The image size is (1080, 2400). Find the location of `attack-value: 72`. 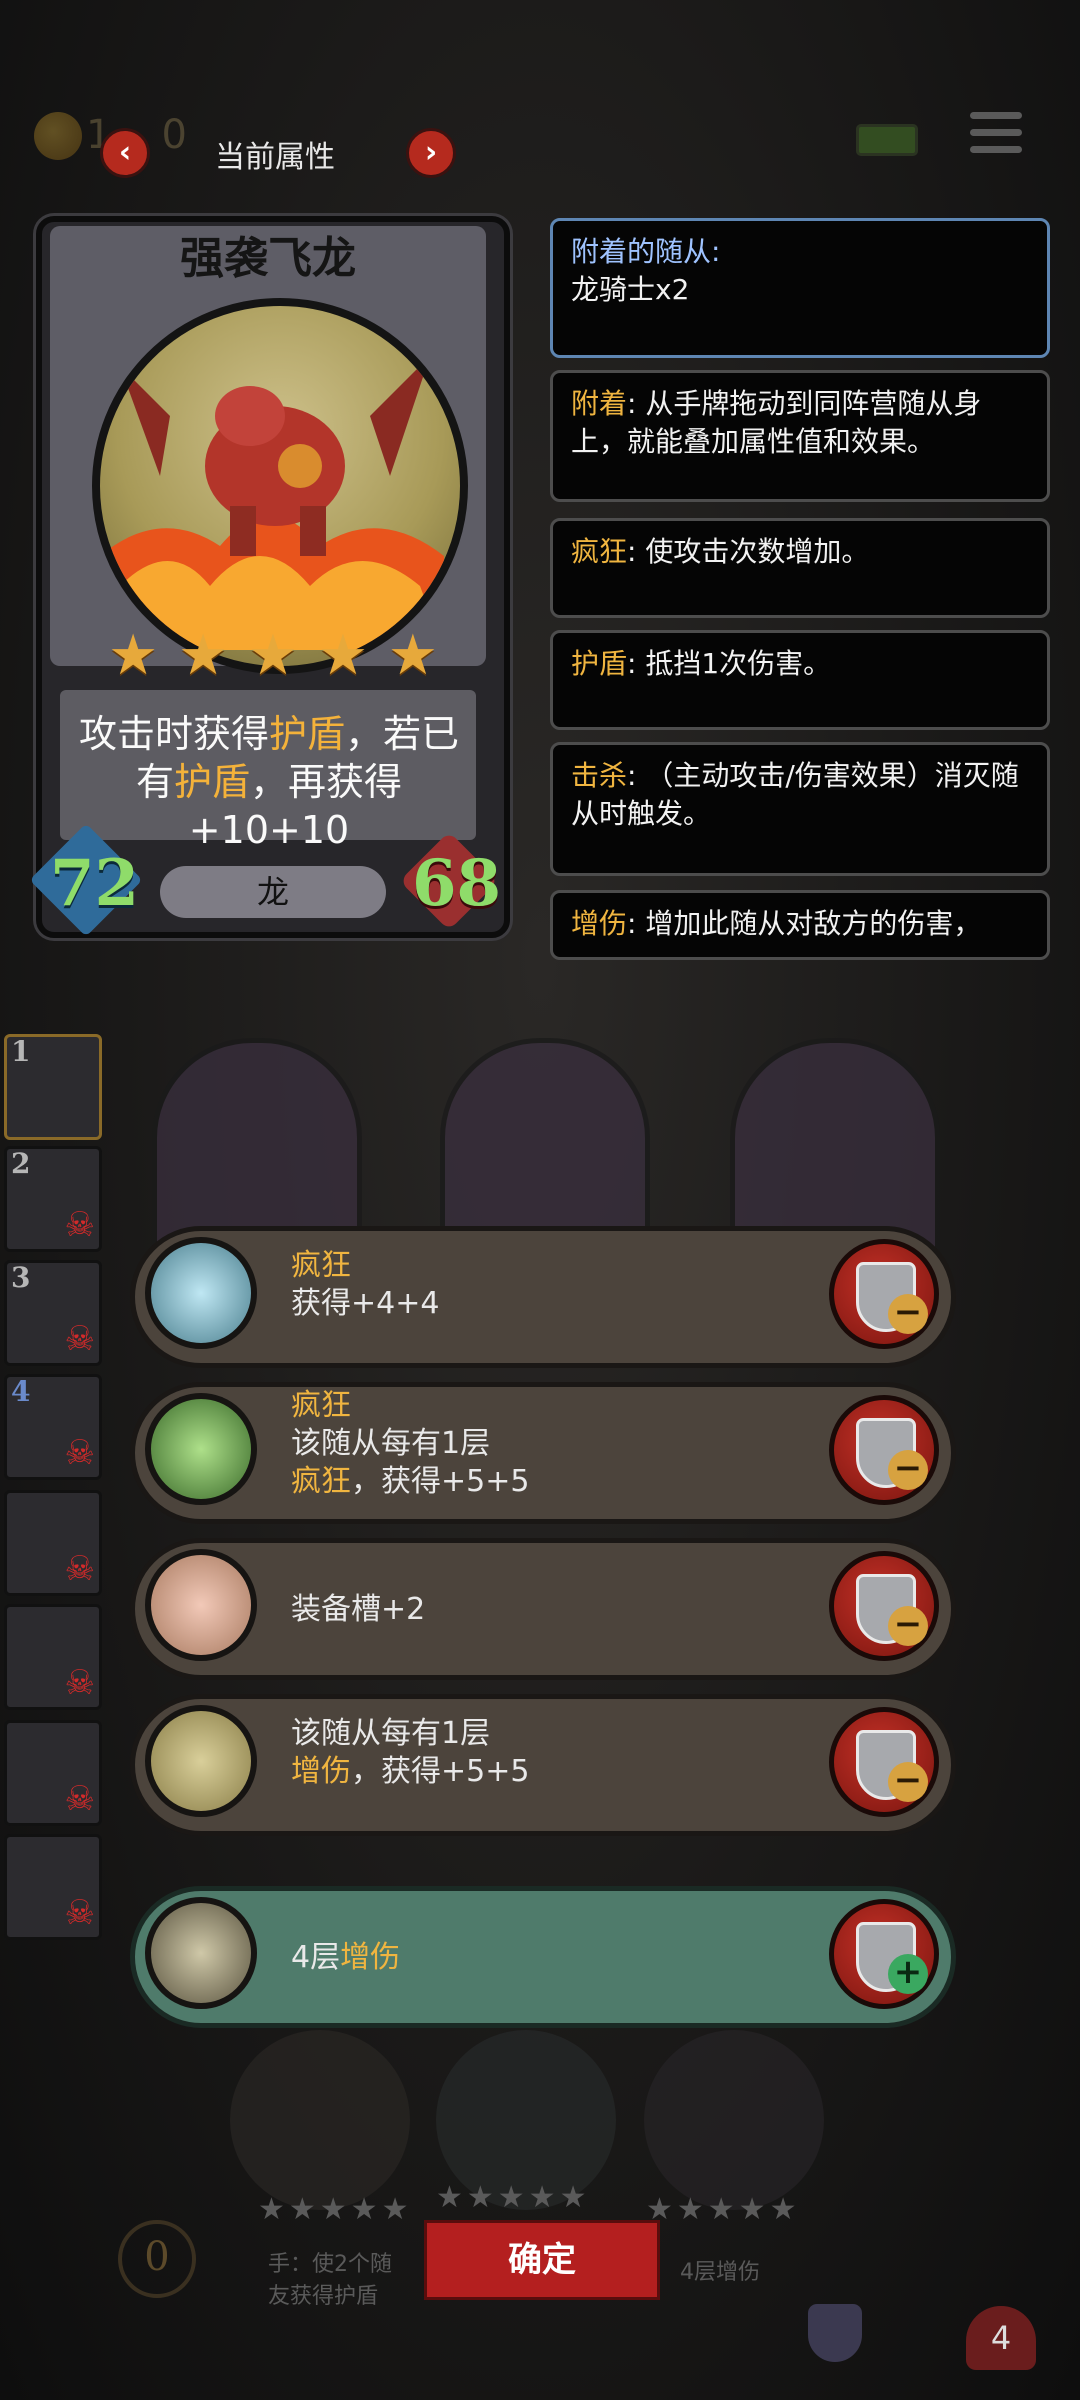

attack-value: 72 is located at coordinates (95, 883).